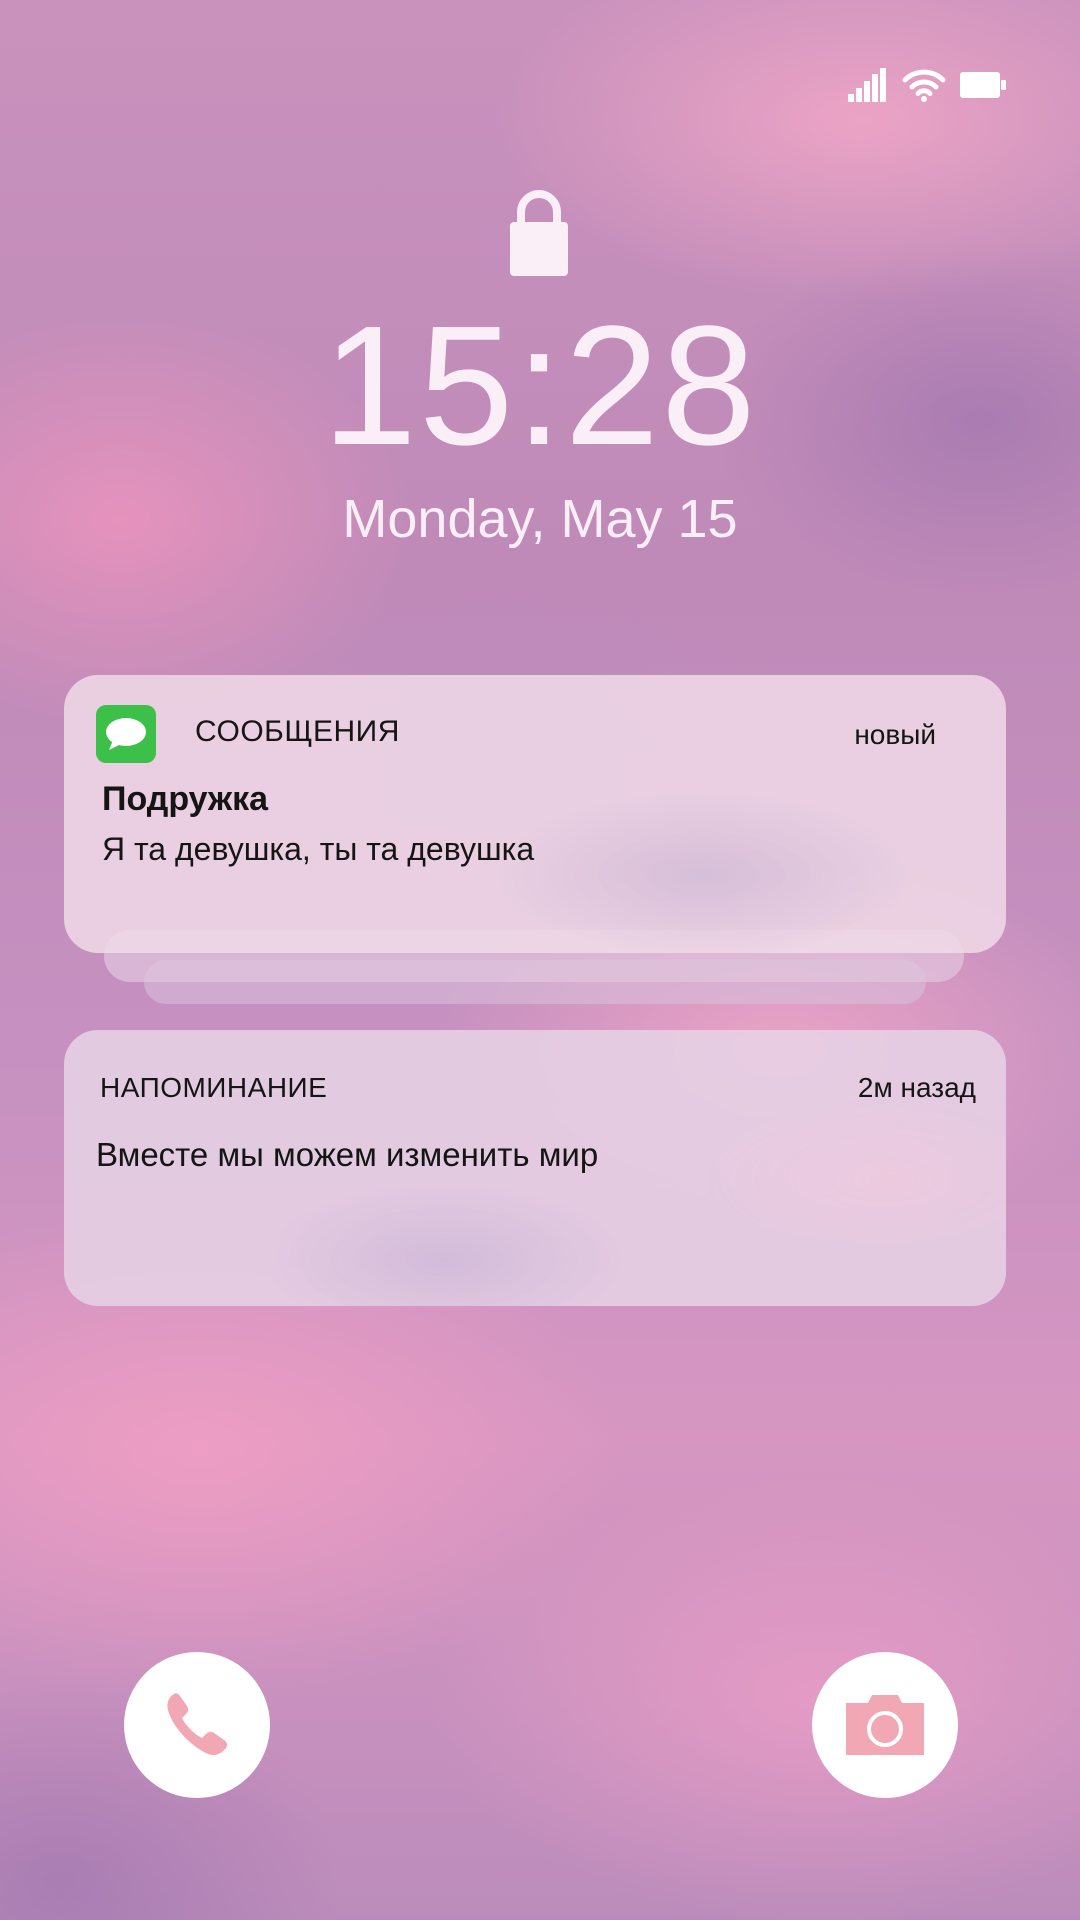 This screenshot has width=1080, height=1920. What do you see at coordinates (185, 799) in the screenshot?
I see `notification-sender: Подружка` at bounding box center [185, 799].